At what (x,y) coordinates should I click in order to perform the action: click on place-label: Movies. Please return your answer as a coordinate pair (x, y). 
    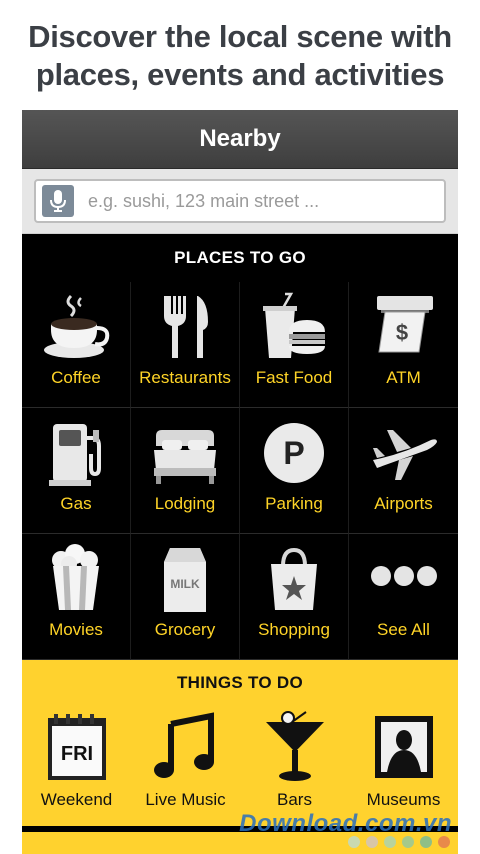
    Looking at the image, I should click on (76, 629).